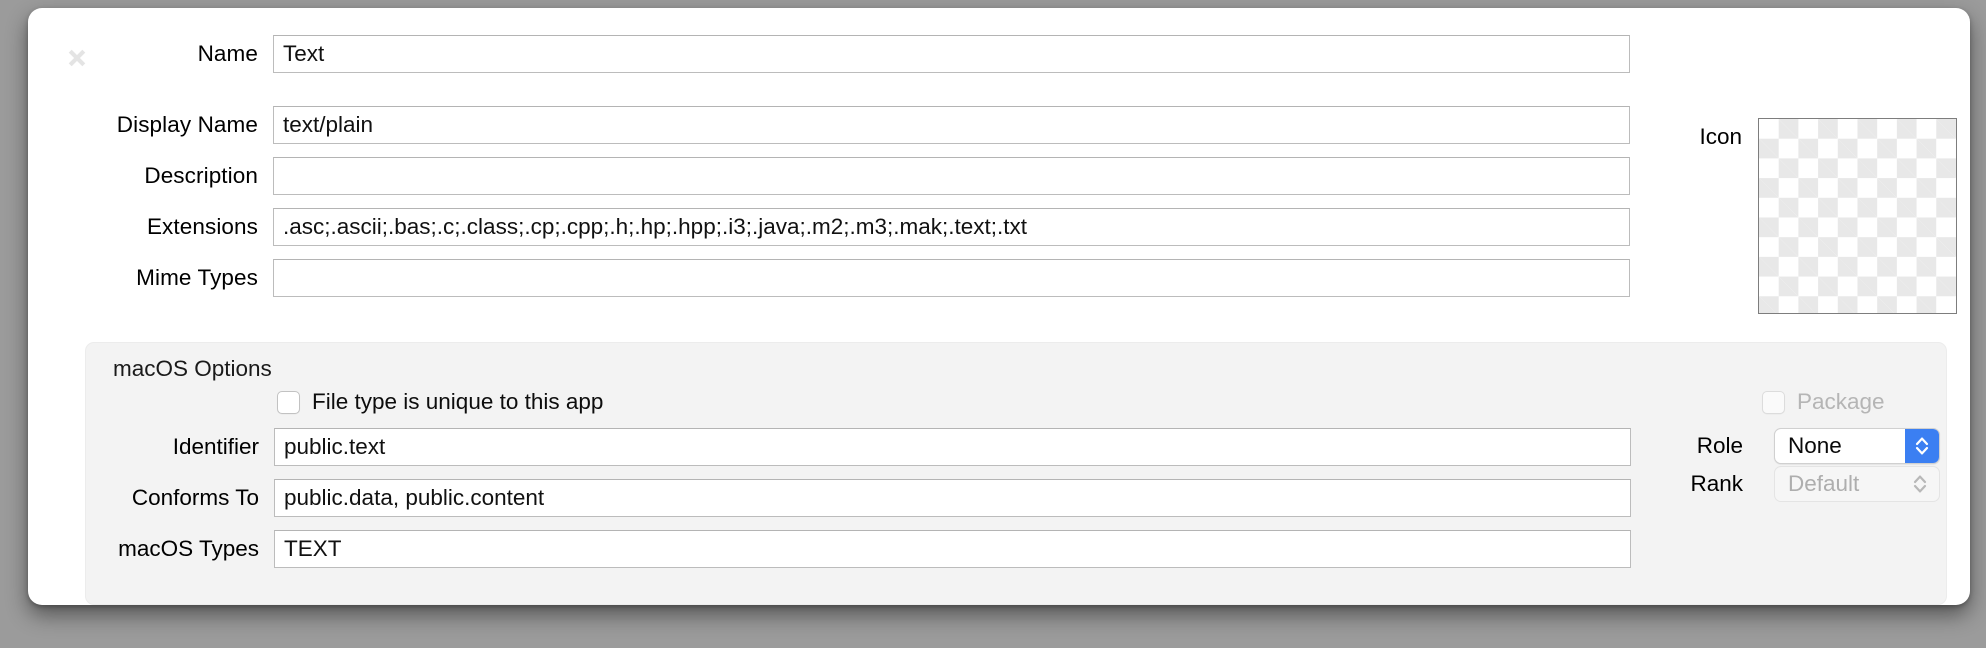  Describe the element at coordinates (1857, 446) in the screenshot. I see `role-dropdown: None` at that location.